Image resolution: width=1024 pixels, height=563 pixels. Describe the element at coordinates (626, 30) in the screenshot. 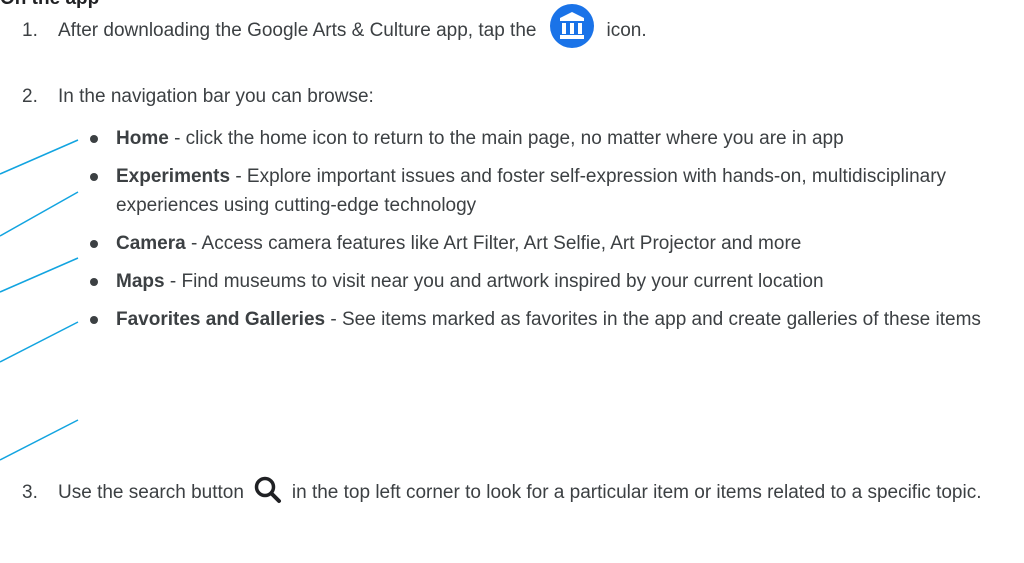

I see `step-1-text-end: icon.` at that location.